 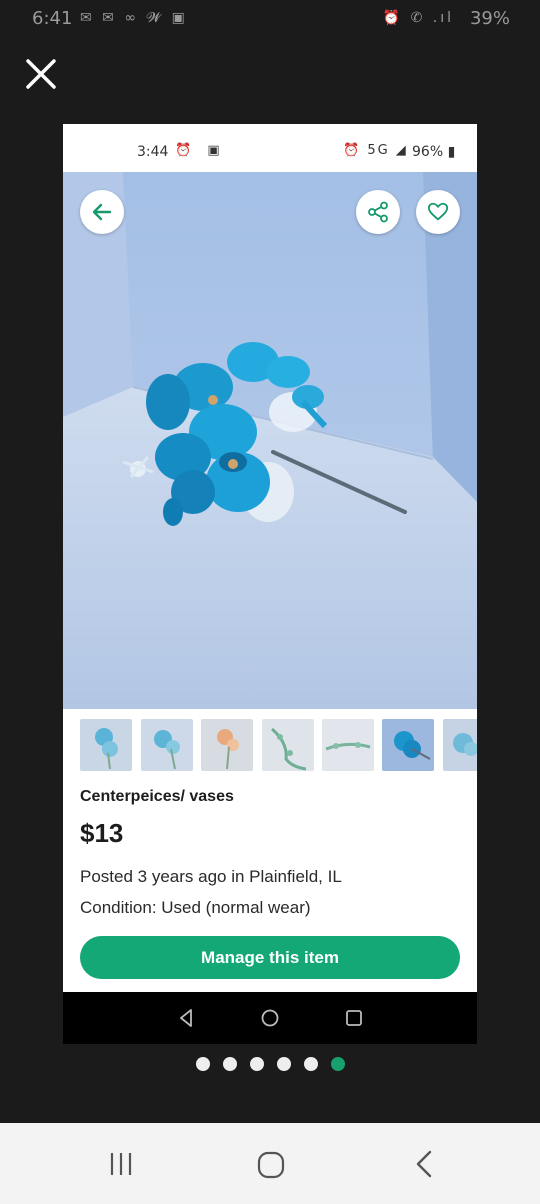 I want to click on inner-status-notification-icons: ⏰ ▣, so click(x=200, y=150).